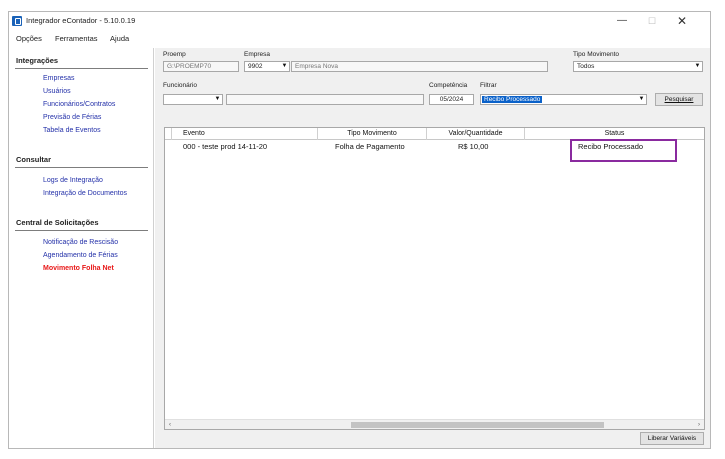 The image size is (725, 459). What do you see at coordinates (359, 21) in the screenshot?
I see `title-bar: Integrador eContador - 5.10.0.19 — ☐ ✕` at bounding box center [359, 21].